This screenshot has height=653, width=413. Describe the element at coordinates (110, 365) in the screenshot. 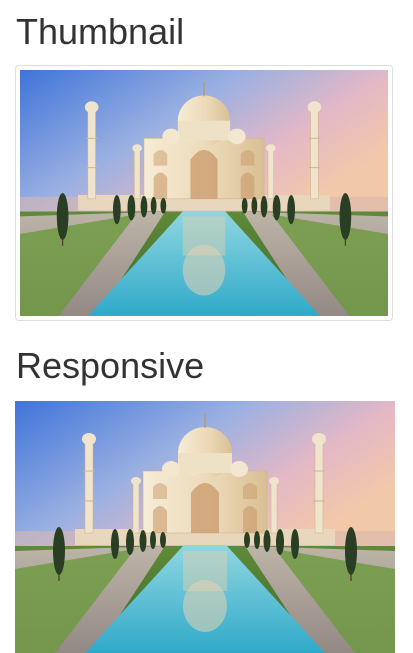

I see `responsive-heading: Responsive` at that location.